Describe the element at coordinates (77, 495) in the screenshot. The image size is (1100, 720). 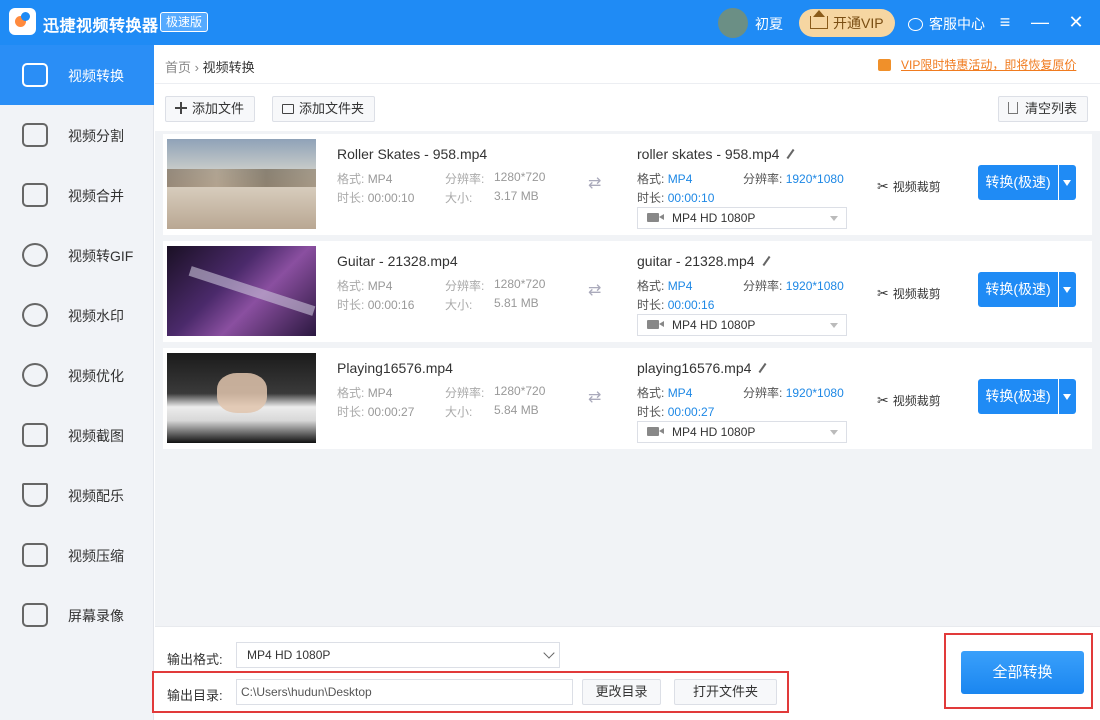
I see `sidebar-item-video-music: 视频配乐` at that location.